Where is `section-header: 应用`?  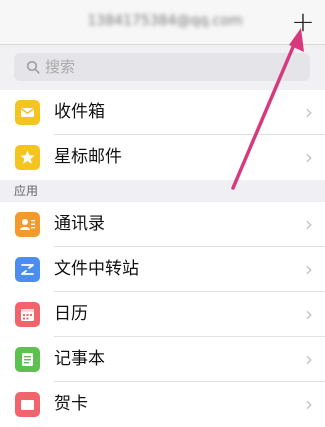
section-header: 应用 is located at coordinates (162, 191).